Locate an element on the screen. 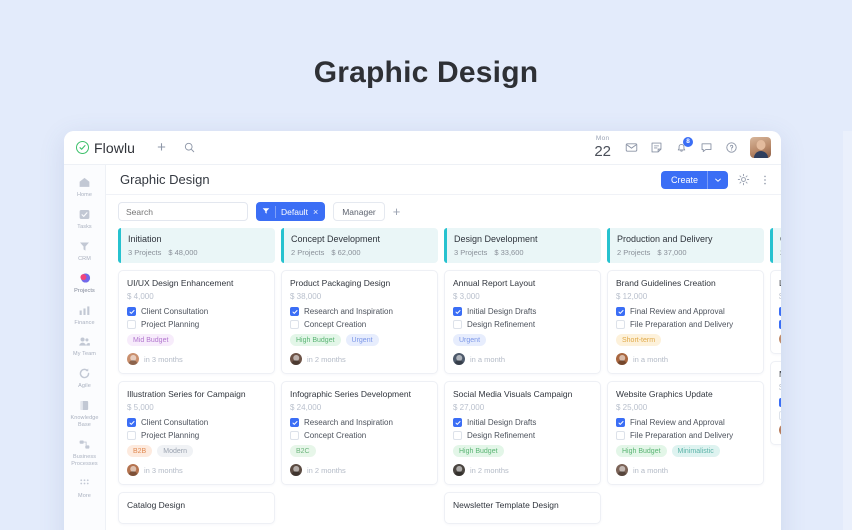  kanban-card: Lo $ 1 is located at coordinates (775, 312).